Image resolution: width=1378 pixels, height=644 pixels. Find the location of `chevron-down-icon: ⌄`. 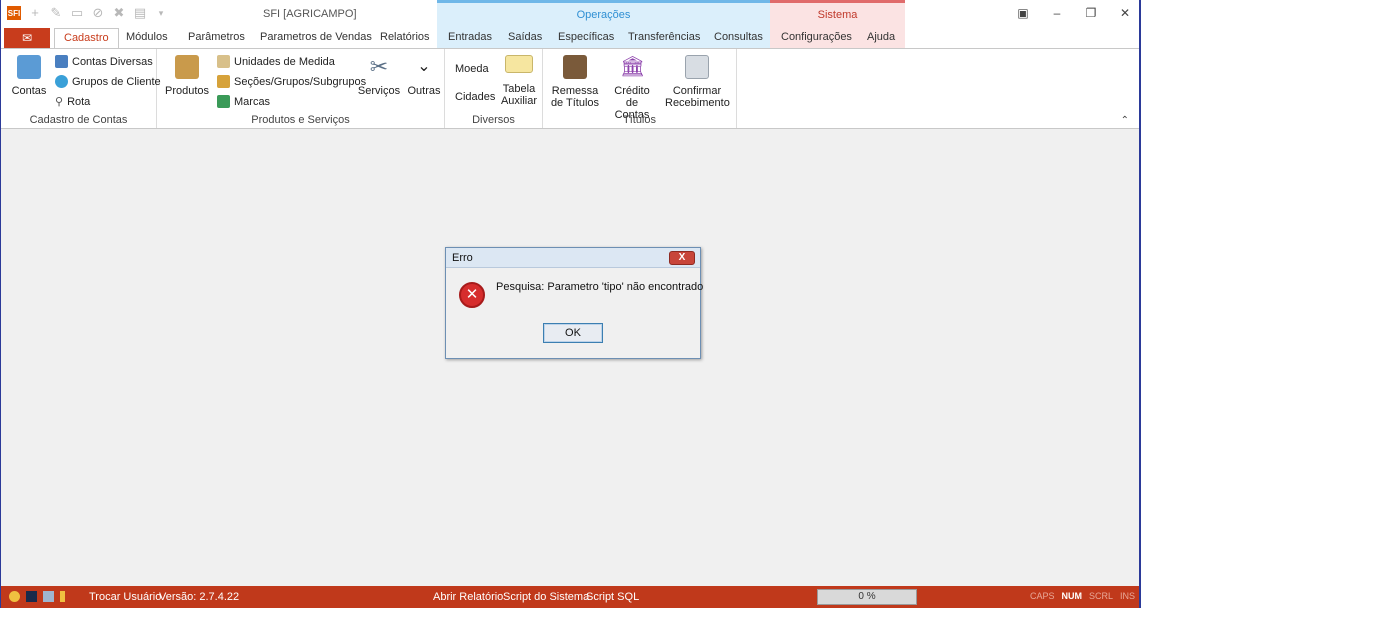

chevron-down-icon: ⌄ is located at coordinates (424, 66).